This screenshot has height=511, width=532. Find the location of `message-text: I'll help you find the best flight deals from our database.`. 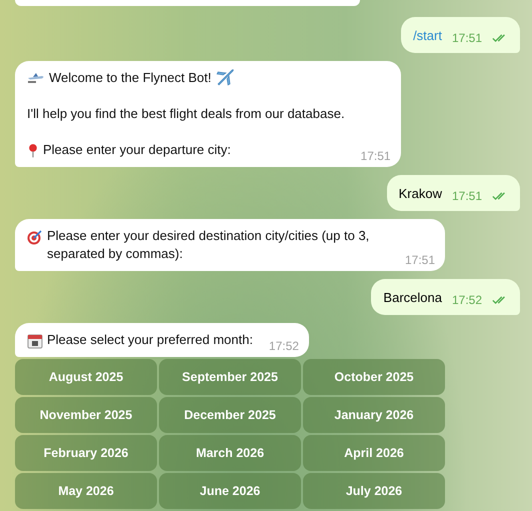

message-text: I'll help you find the best flight deals from our database. is located at coordinates (186, 114).